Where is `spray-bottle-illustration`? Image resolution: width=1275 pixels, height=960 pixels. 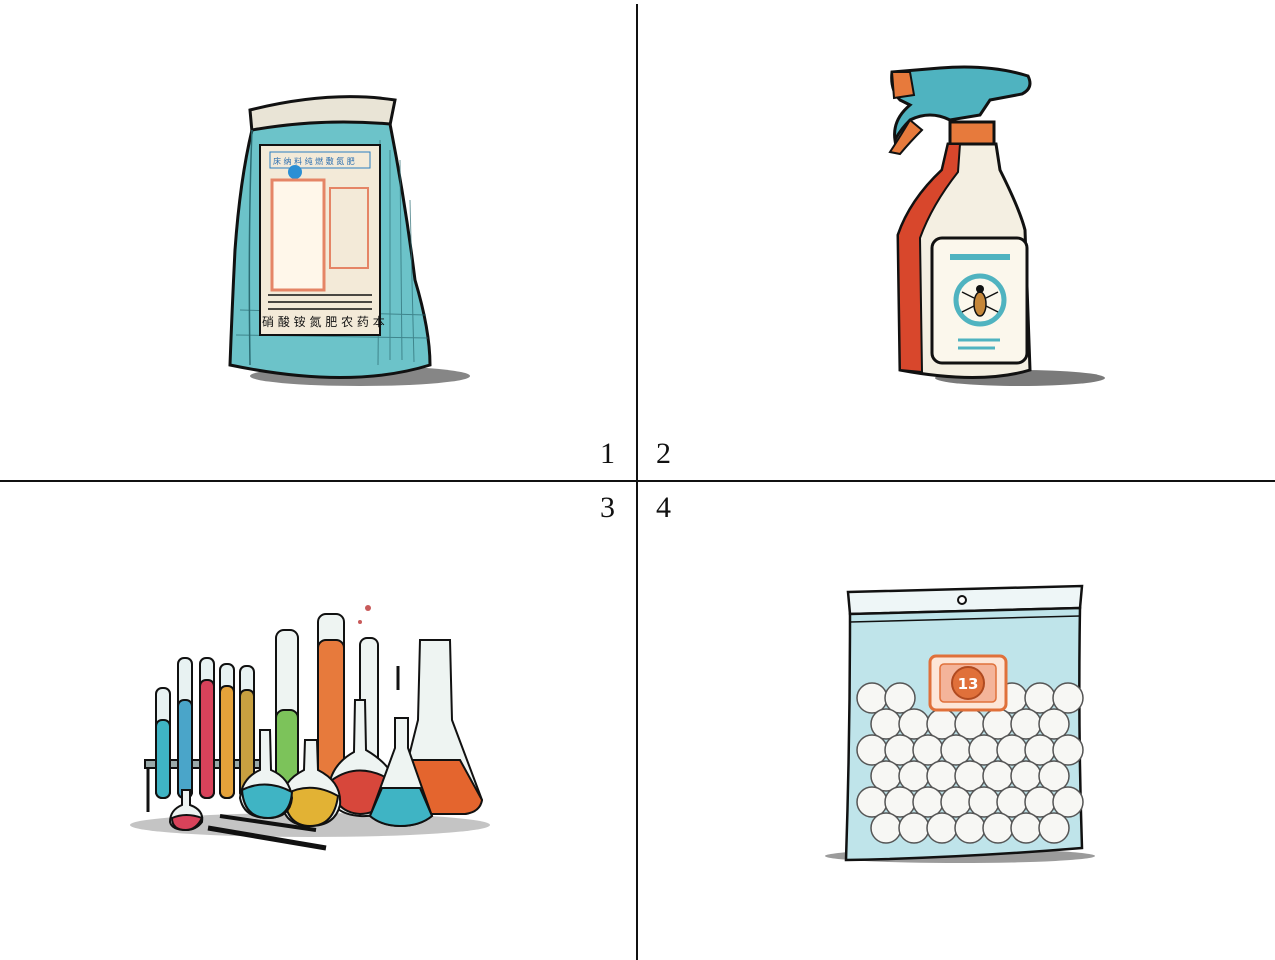 spray-bottle-illustration is located at coordinates (990, 230).